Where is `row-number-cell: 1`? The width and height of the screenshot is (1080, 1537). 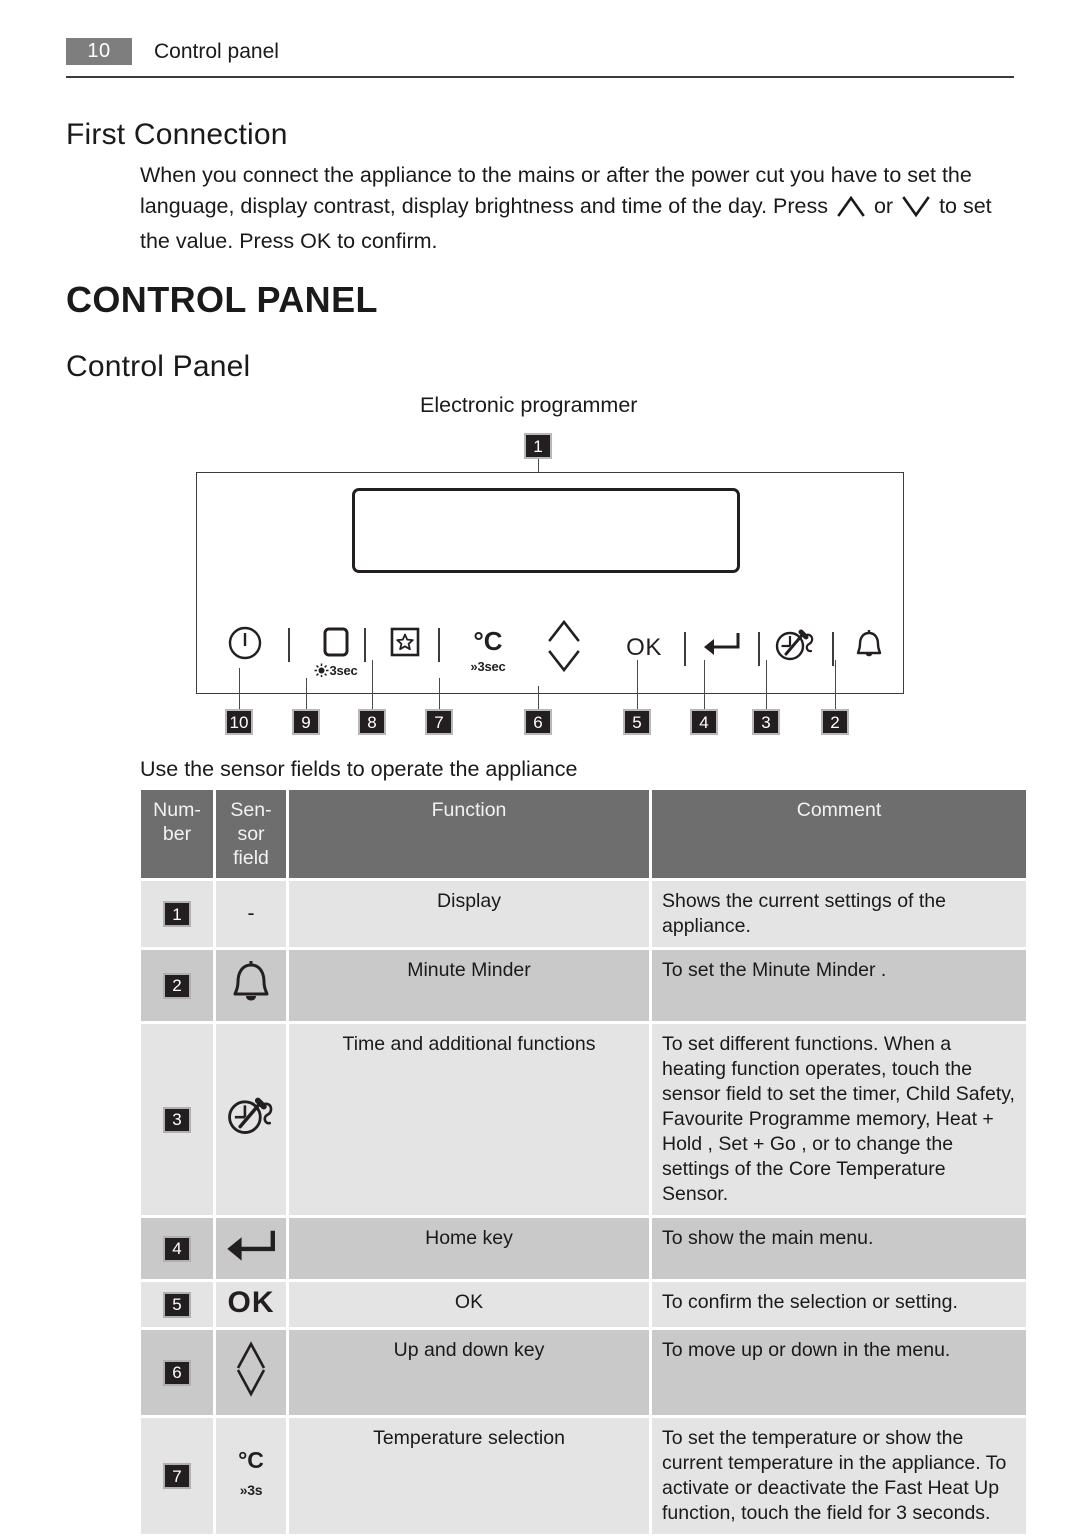 row-number-cell: 1 is located at coordinates (177, 914).